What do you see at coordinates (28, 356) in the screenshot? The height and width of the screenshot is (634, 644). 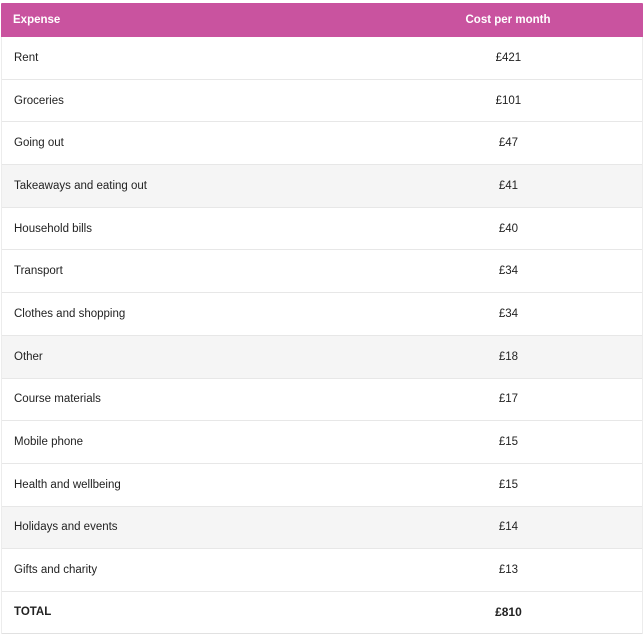 I see `expense-cell: Other` at bounding box center [28, 356].